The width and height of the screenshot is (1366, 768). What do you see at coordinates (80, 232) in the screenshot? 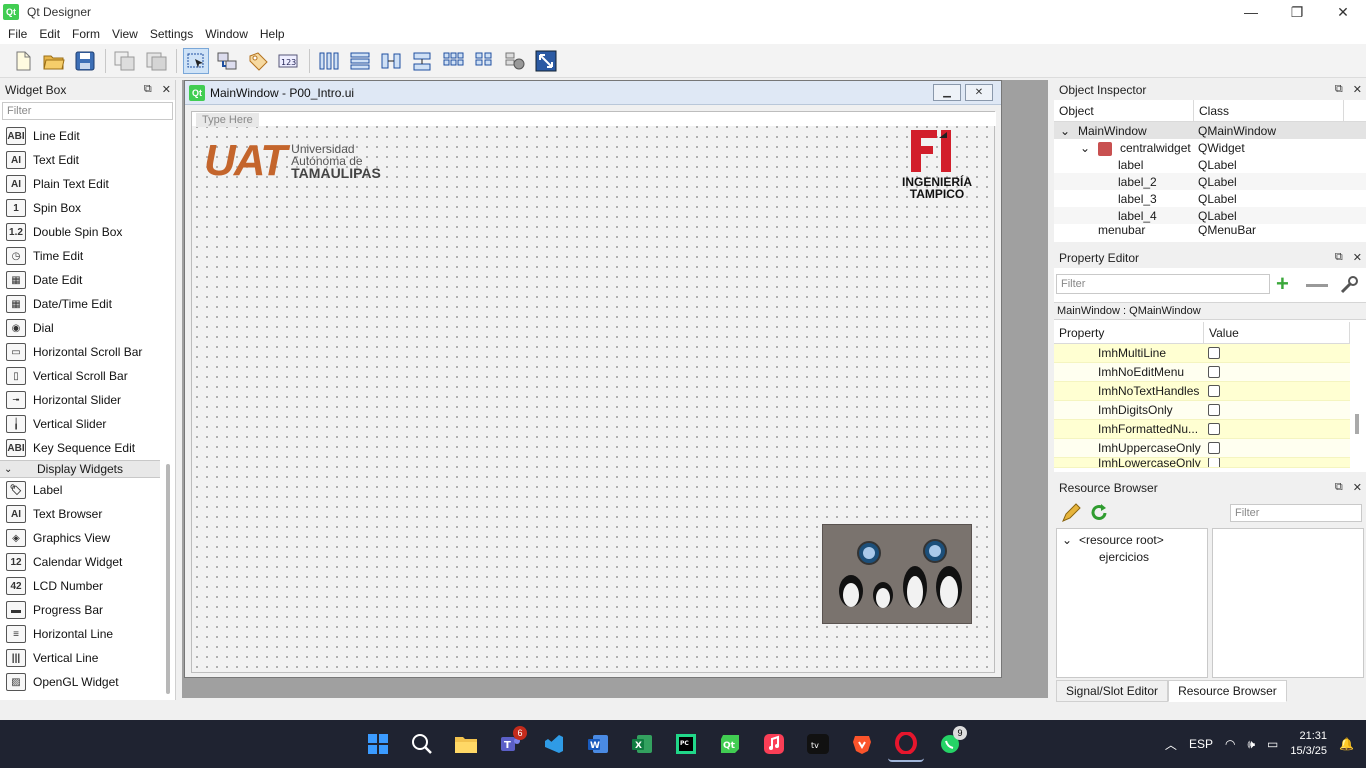
I see `widget-item-double-spin-box: 1.2 Double Spin Box` at bounding box center [80, 232].